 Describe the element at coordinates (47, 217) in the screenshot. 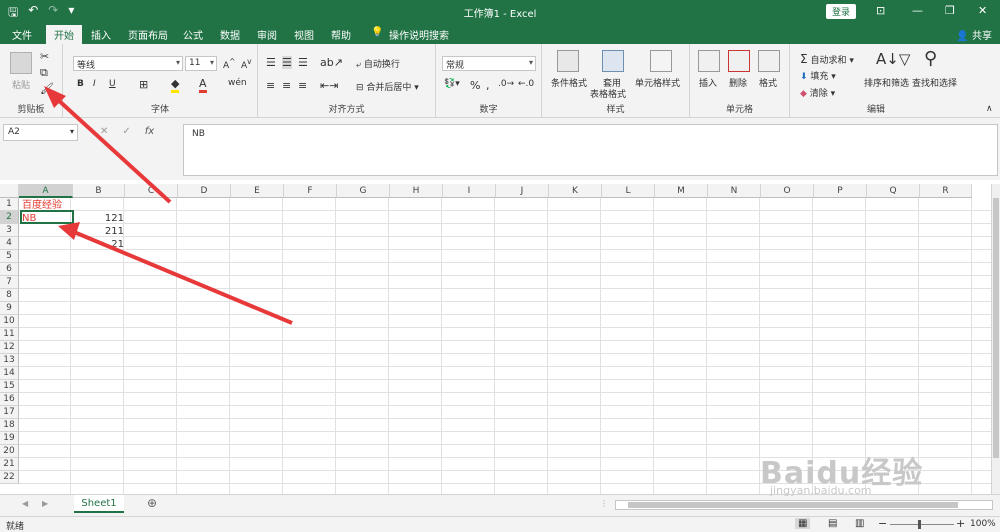

I see `active-cell-selection` at that location.